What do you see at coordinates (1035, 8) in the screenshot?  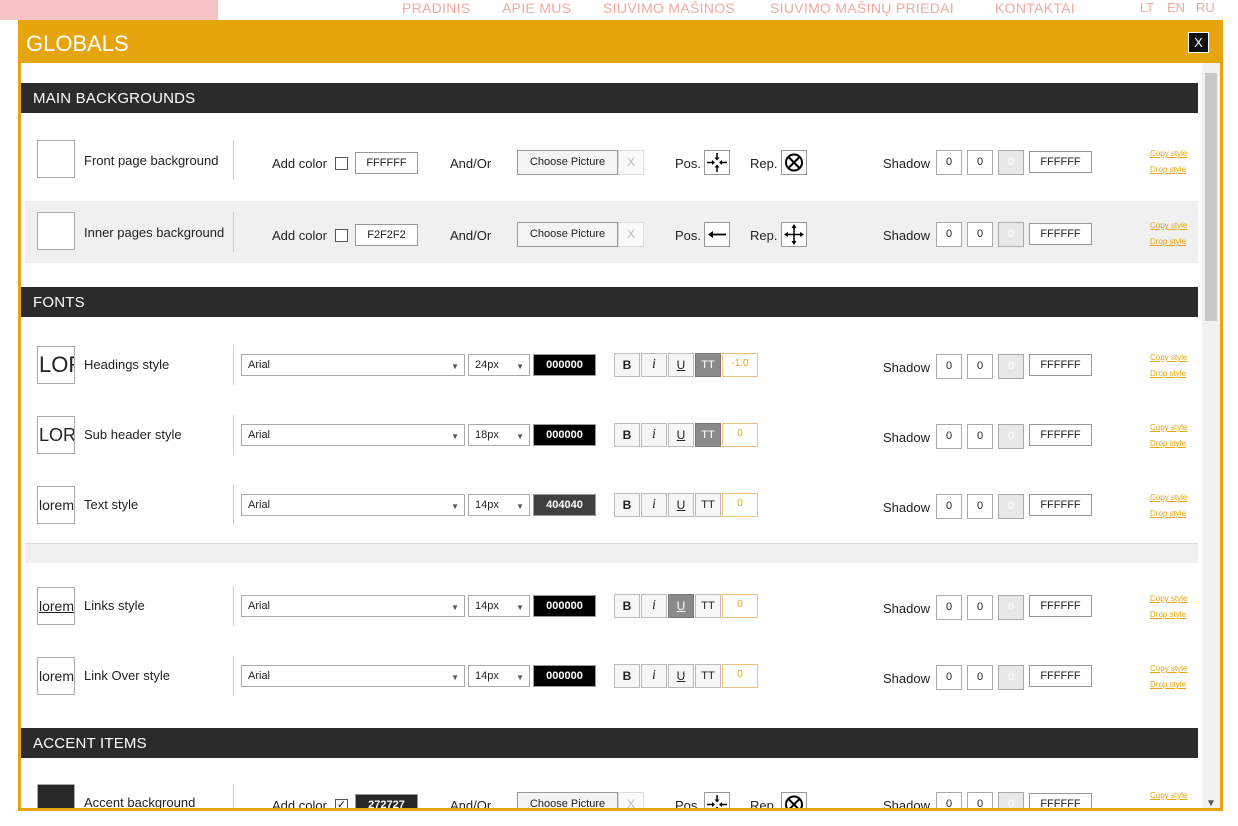 I see `nav-item-kontaktai: KONTAKTAI` at bounding box center [1035, 8].